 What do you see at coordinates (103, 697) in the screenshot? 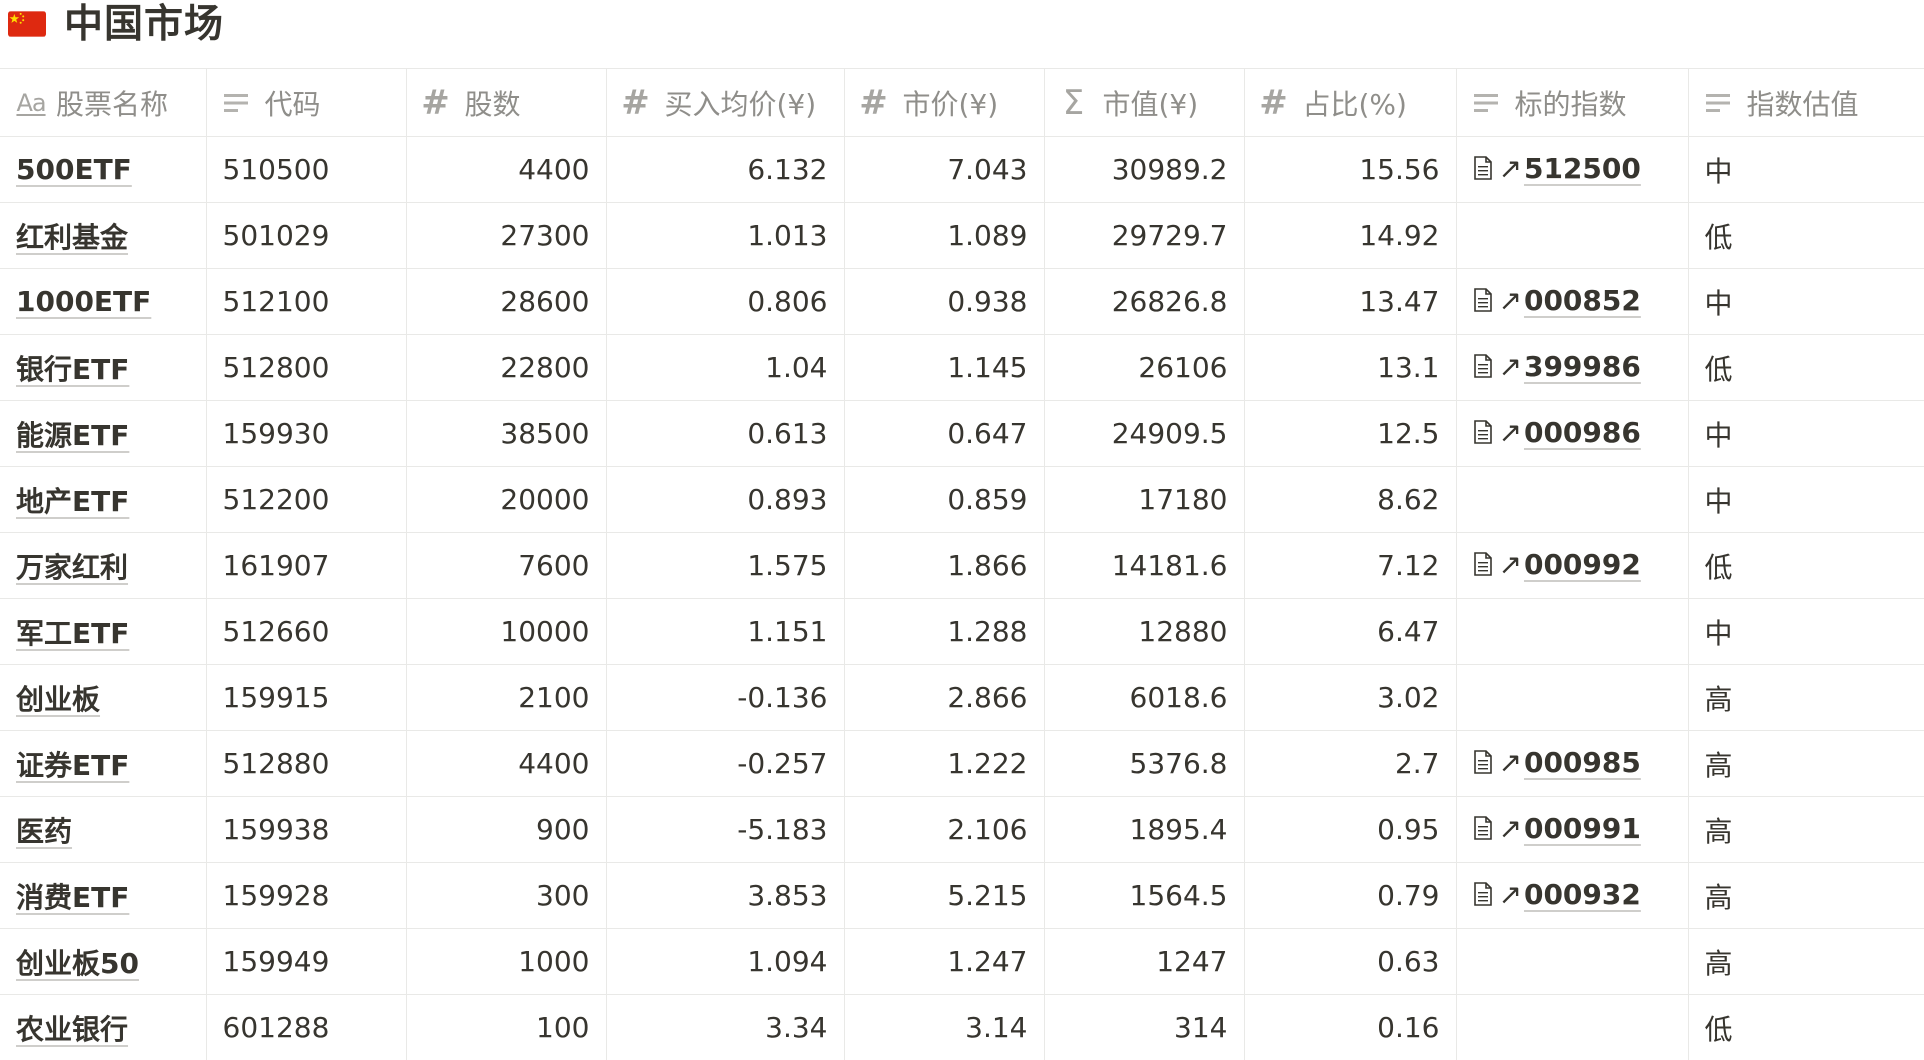
I see `cell-name: 创业板` at bounding box center [103, 697].